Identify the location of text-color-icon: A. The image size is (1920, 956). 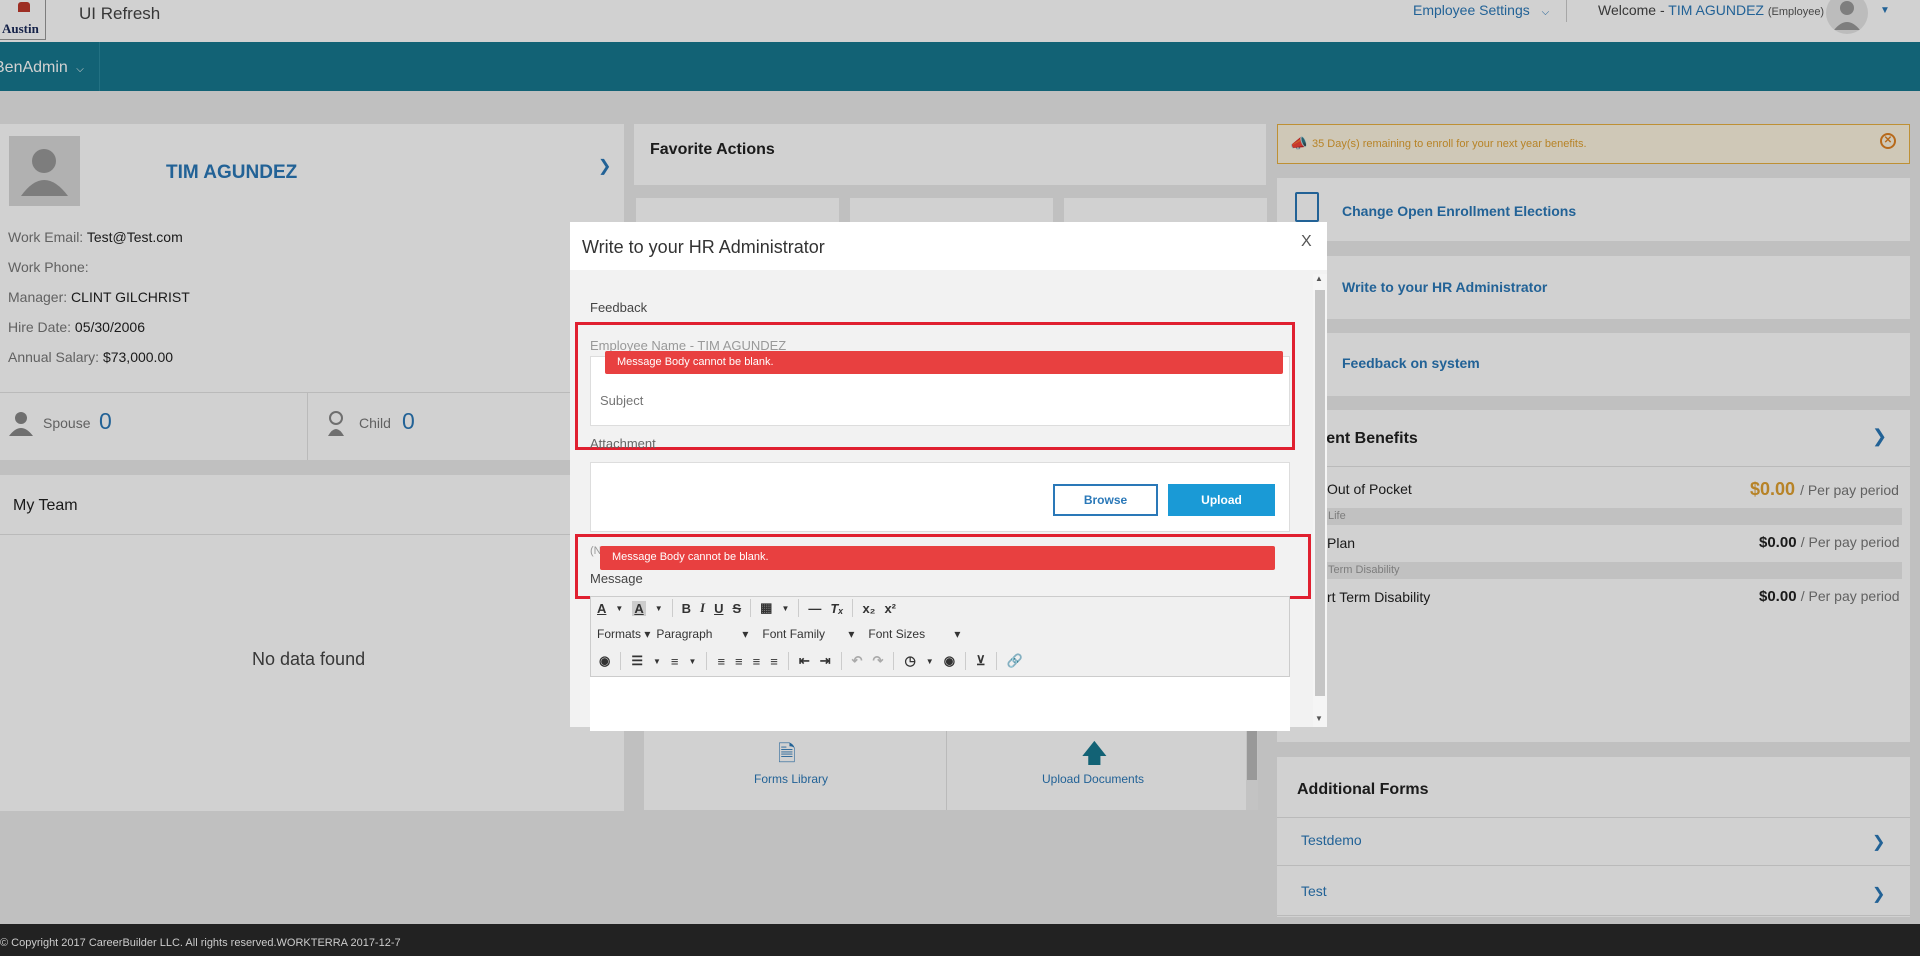
(601, 608).